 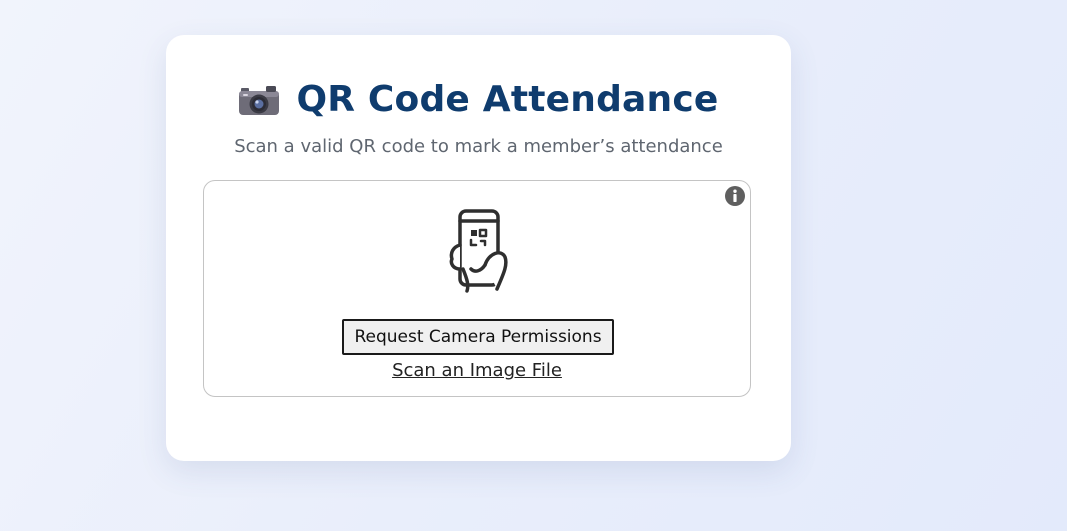 What do you see at coordinates (259, 100) in the screenshot?
I see `camera-icon` at bounding box center [259, 100].